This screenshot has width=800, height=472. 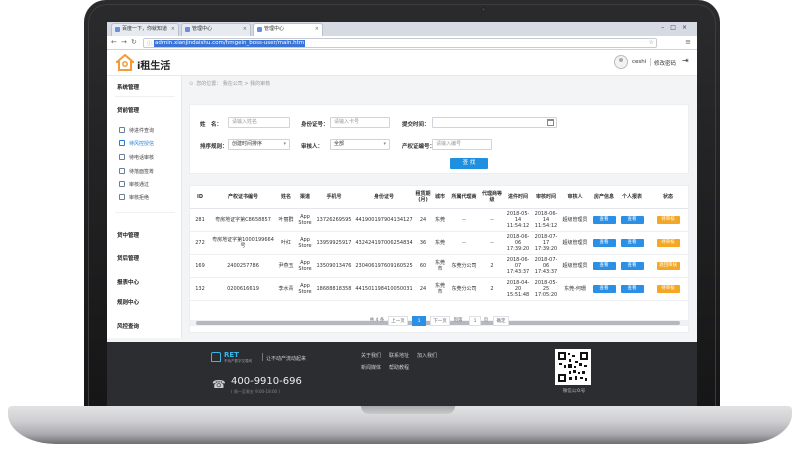 What do you see at coordinates (449, 144) in the screenshot?
I see `cert-placeholder: 请输入编号` at bounding box center [449, 144].